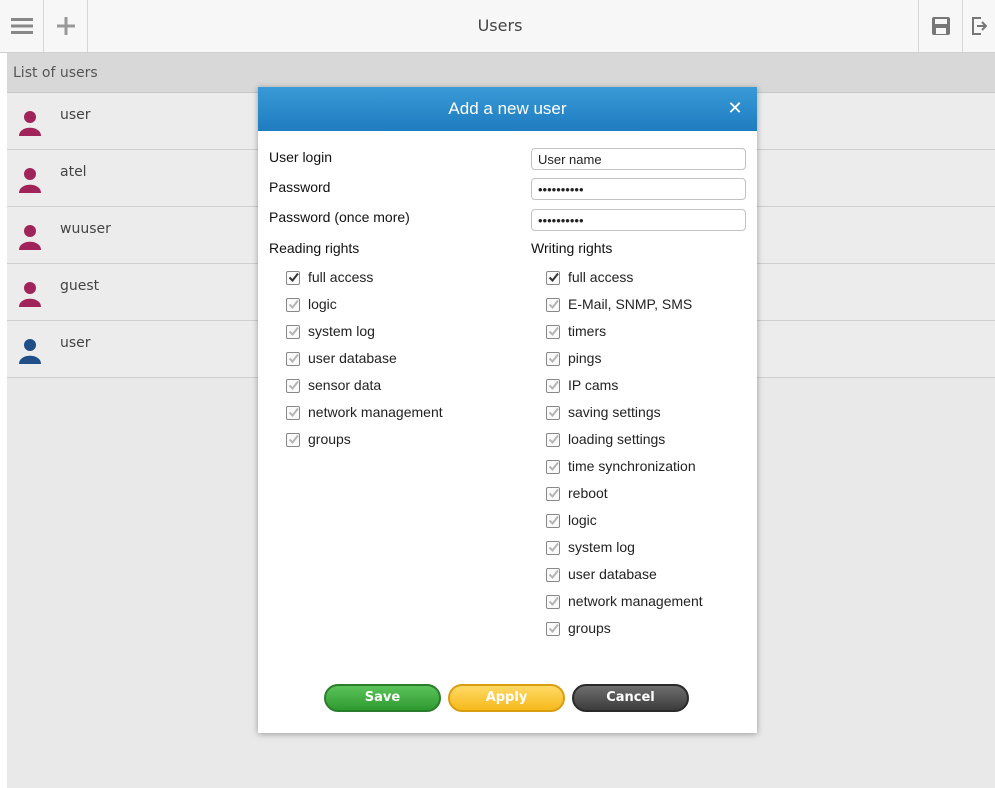 This screenshot has height=788, width=995. I want to click on user-name: wuuser, so click(85, 229).